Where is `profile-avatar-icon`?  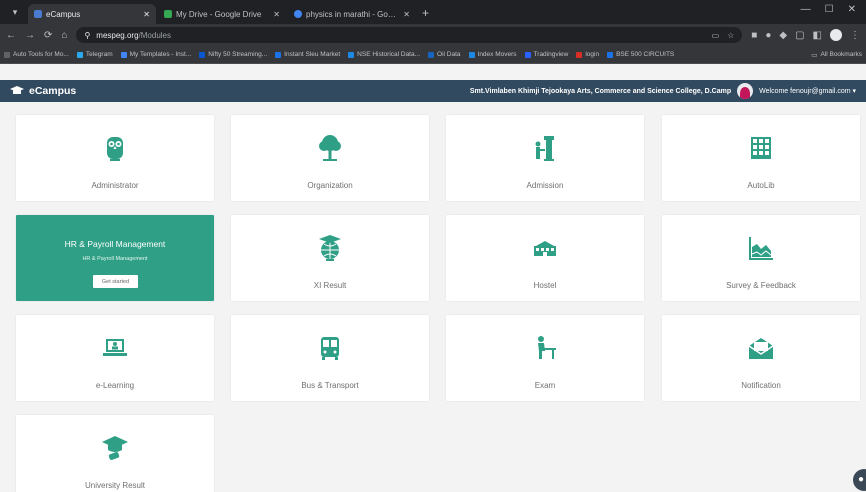
profile-avatar-icon is located at coordinates (836, 35).